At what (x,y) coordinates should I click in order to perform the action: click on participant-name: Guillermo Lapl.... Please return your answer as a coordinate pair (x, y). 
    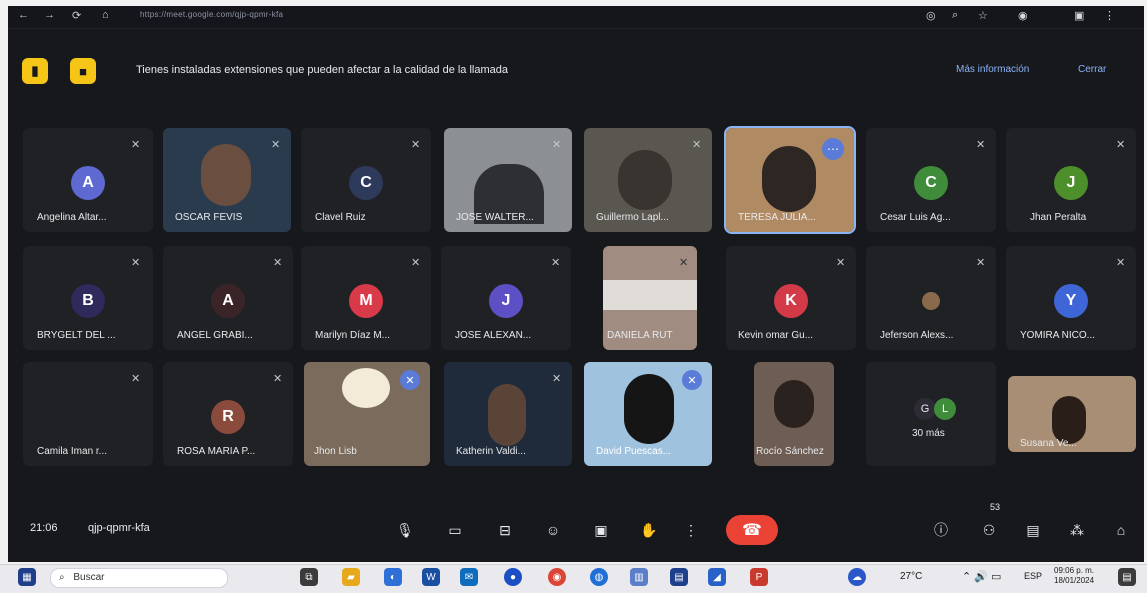
    Looking at the image, I should click on (632, 217).